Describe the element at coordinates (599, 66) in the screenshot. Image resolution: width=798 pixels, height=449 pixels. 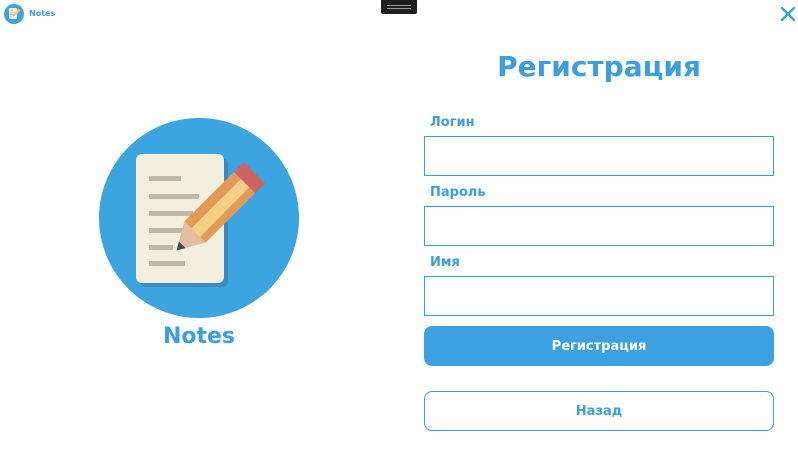
I see `page-title: Регистрация` at that location.